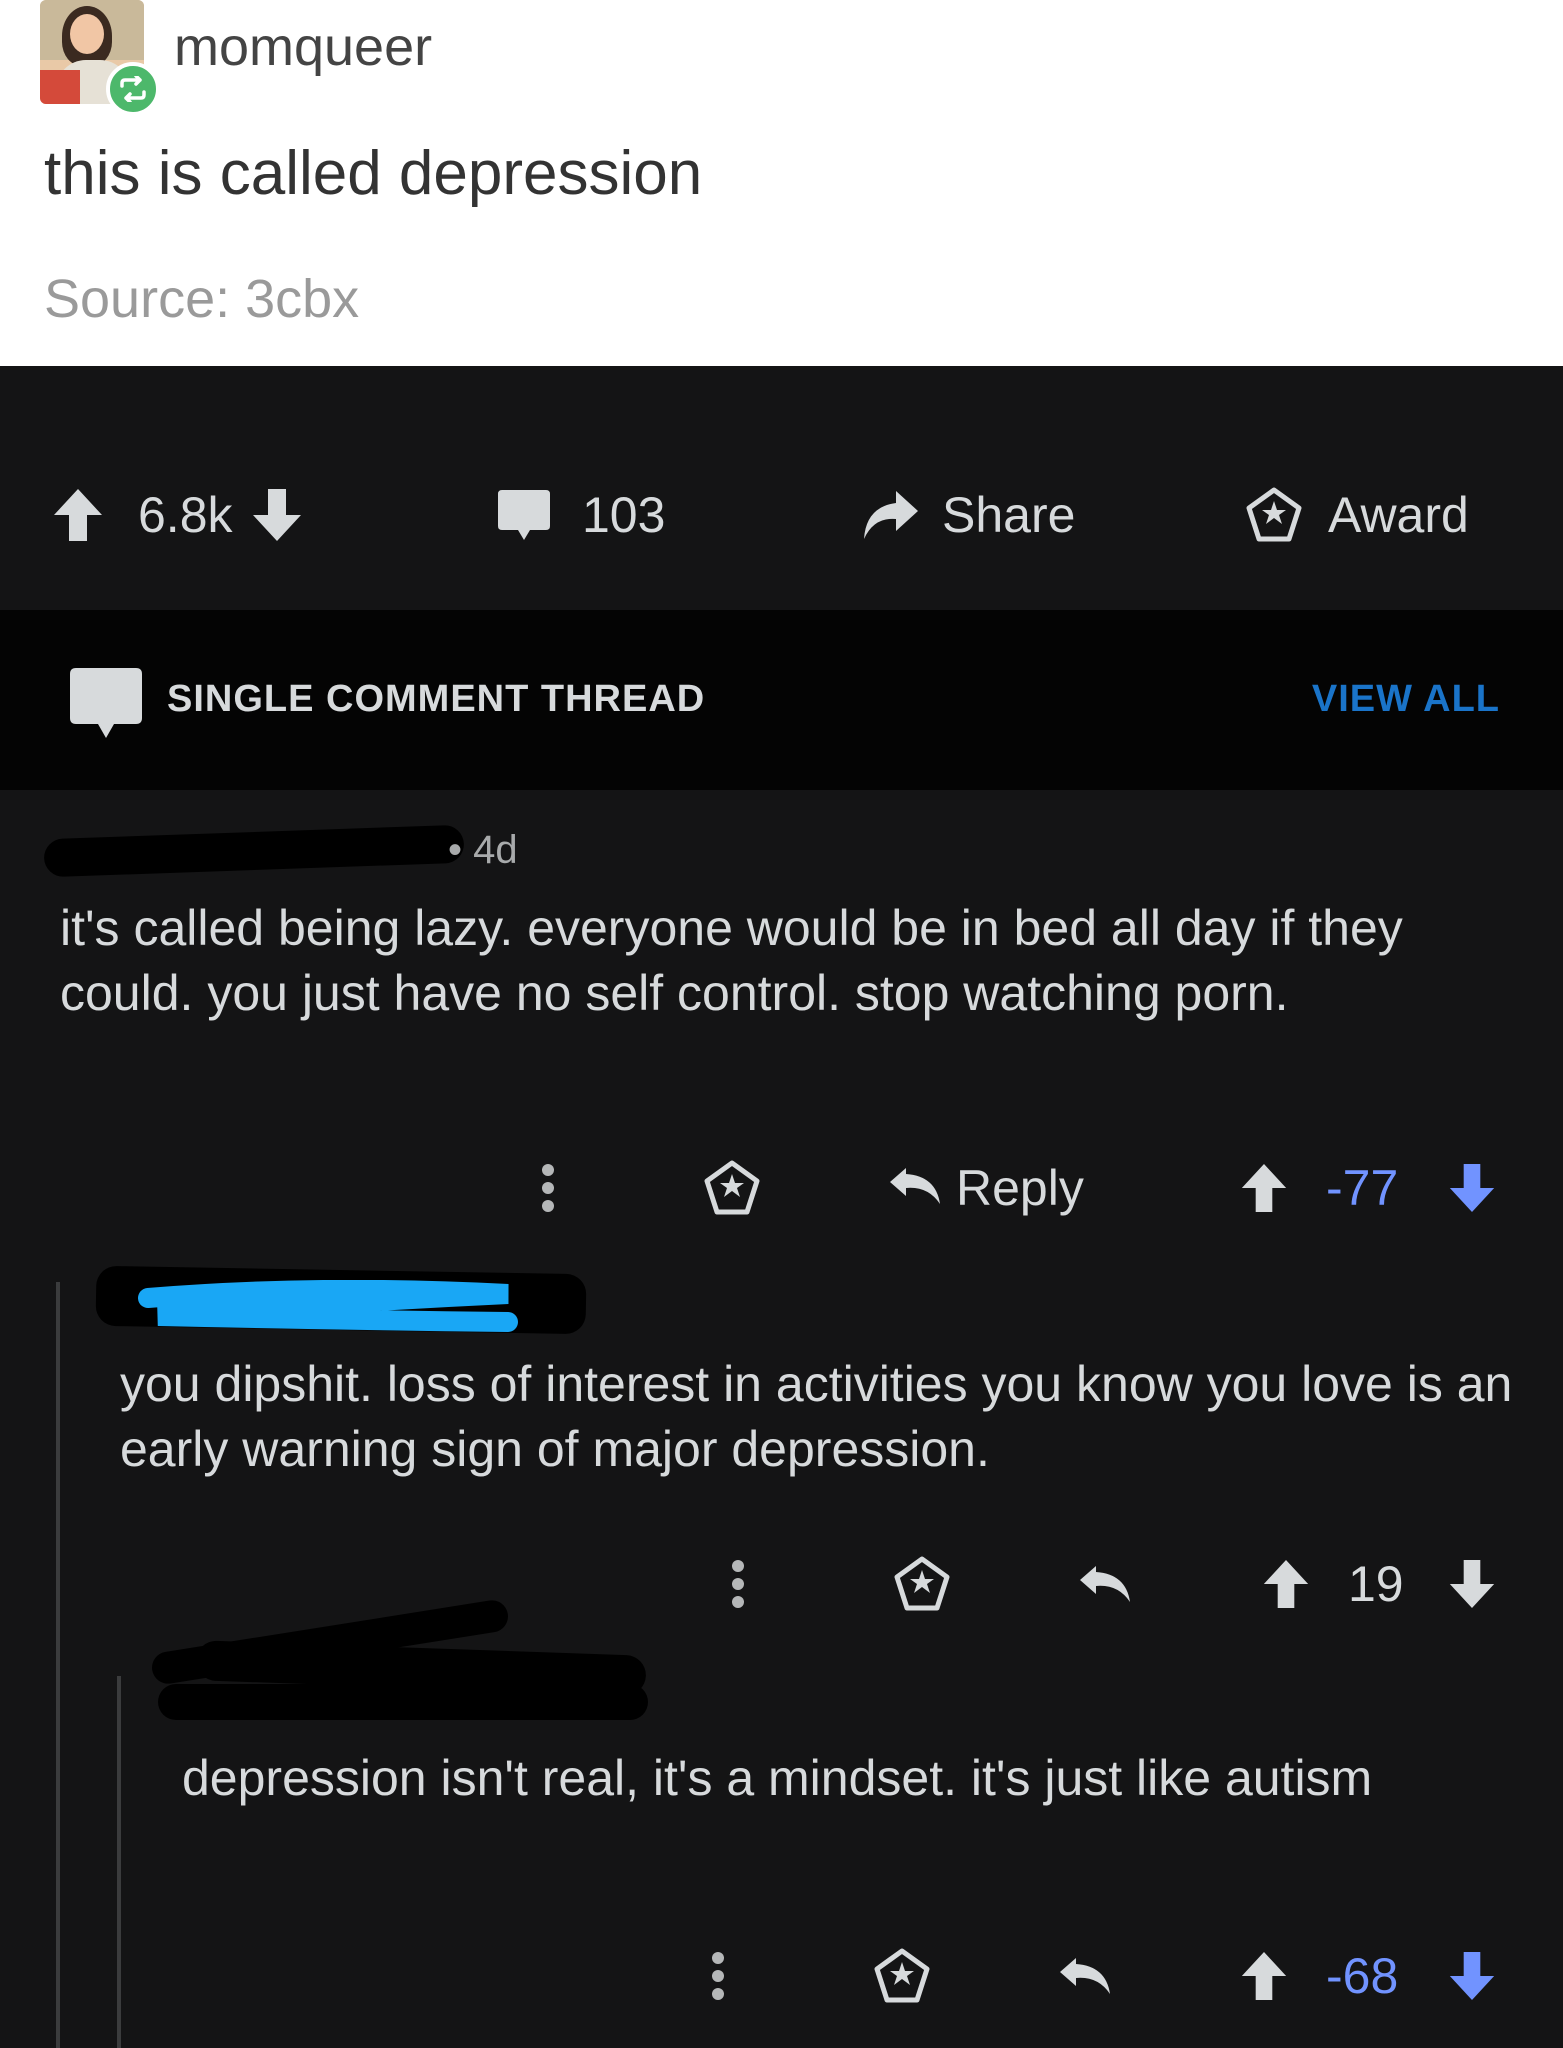 The height and width of the screenshot is (2048, 1563). I want to click on comment-score: -68, so click(1362, 1976).